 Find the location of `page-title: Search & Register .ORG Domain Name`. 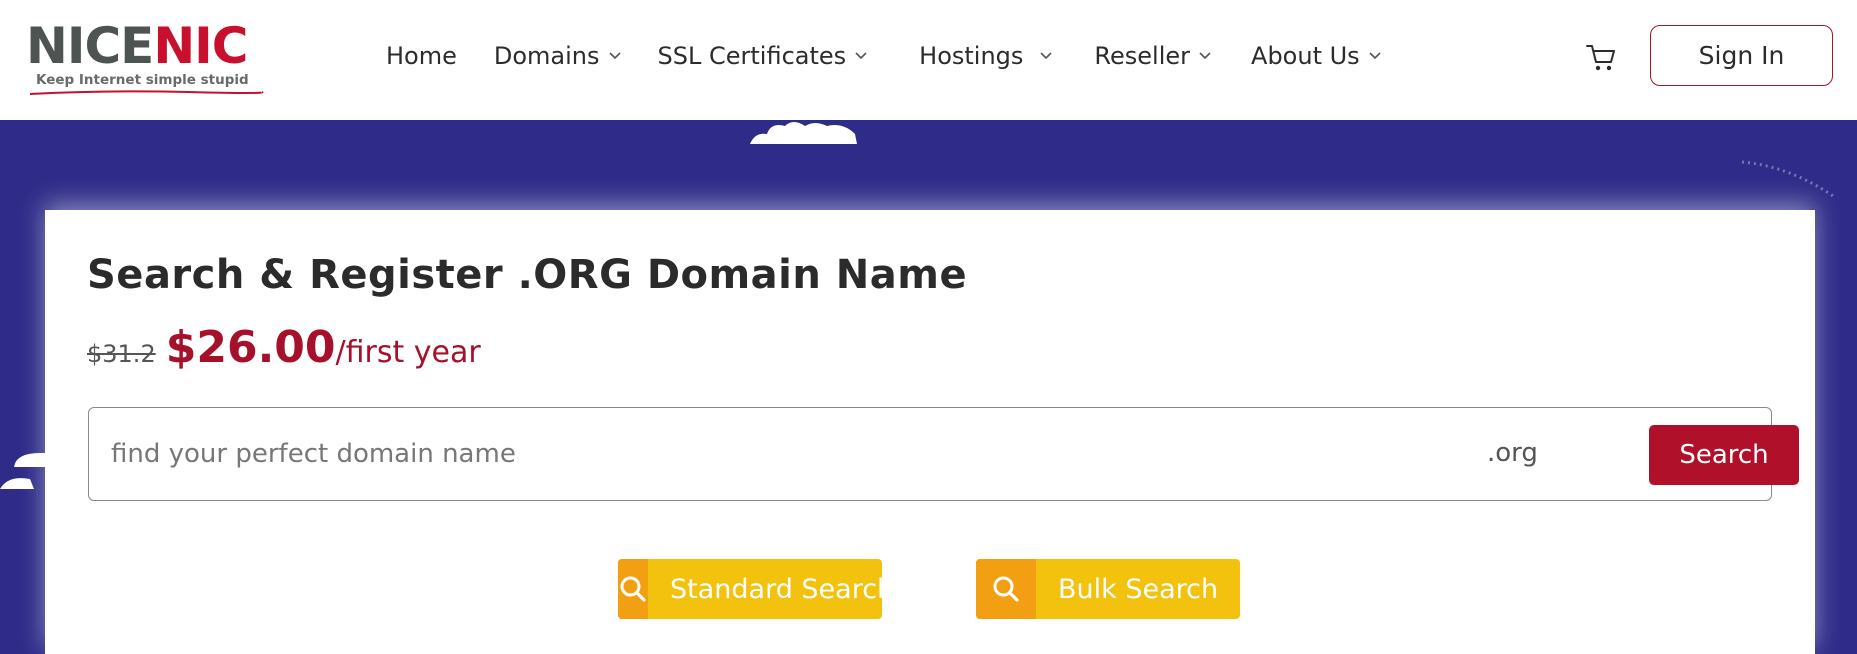

page-title: Search & Register .ORG Domain Name is located at coordinates (527, 275).